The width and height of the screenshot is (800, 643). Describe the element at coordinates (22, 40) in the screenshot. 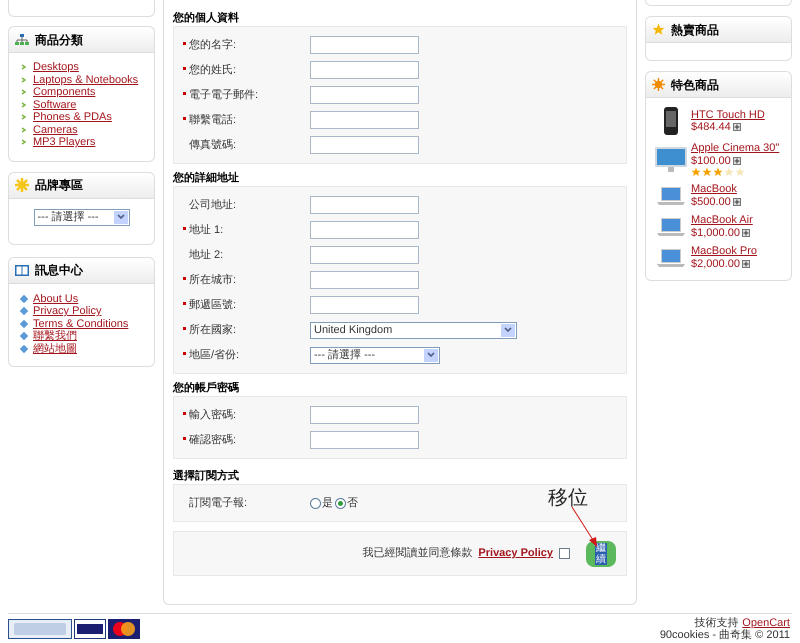

I see `sitemap-icon` at that location.